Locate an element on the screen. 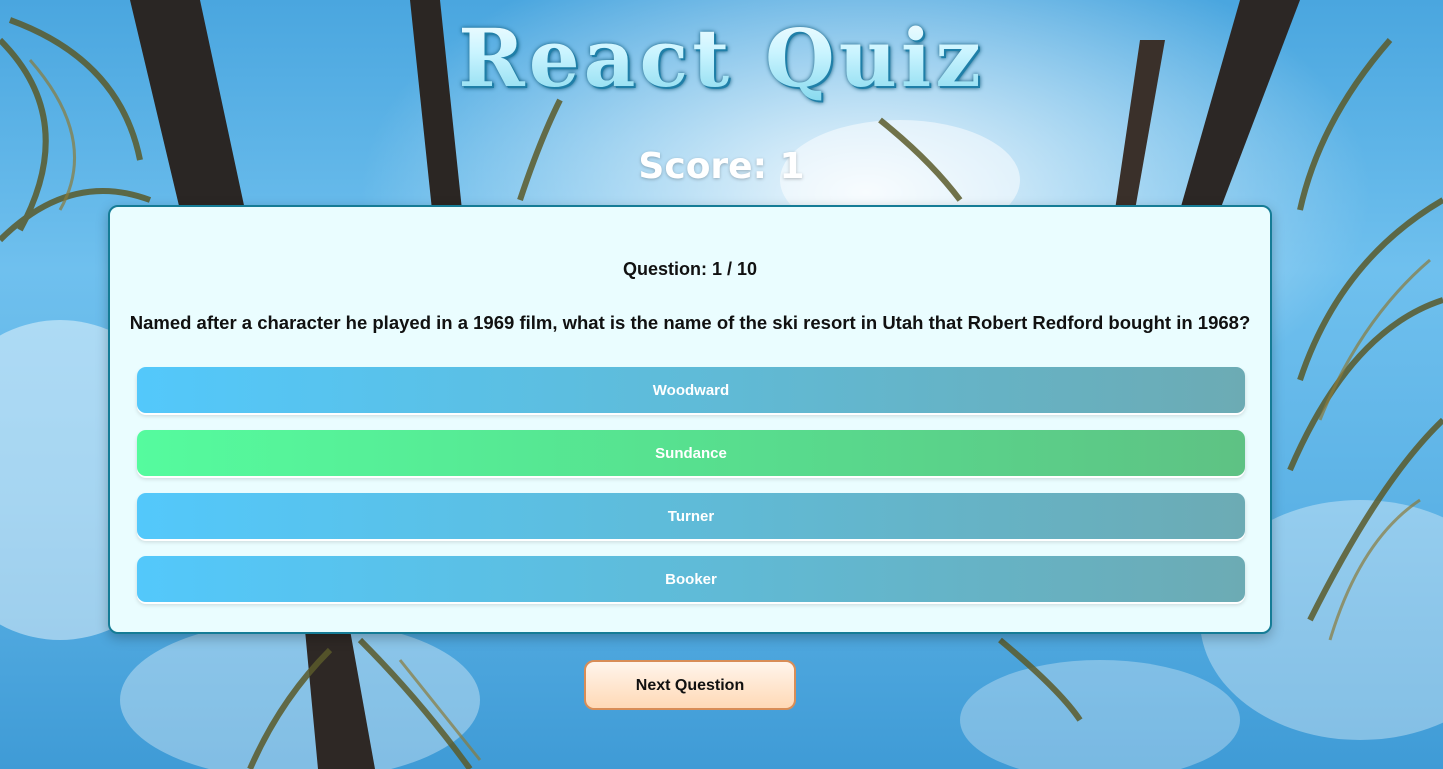 The height and width of the screenshot is (769, 1443). question-counter: Question: 1 / 10 is located at coordinates (690, 269).